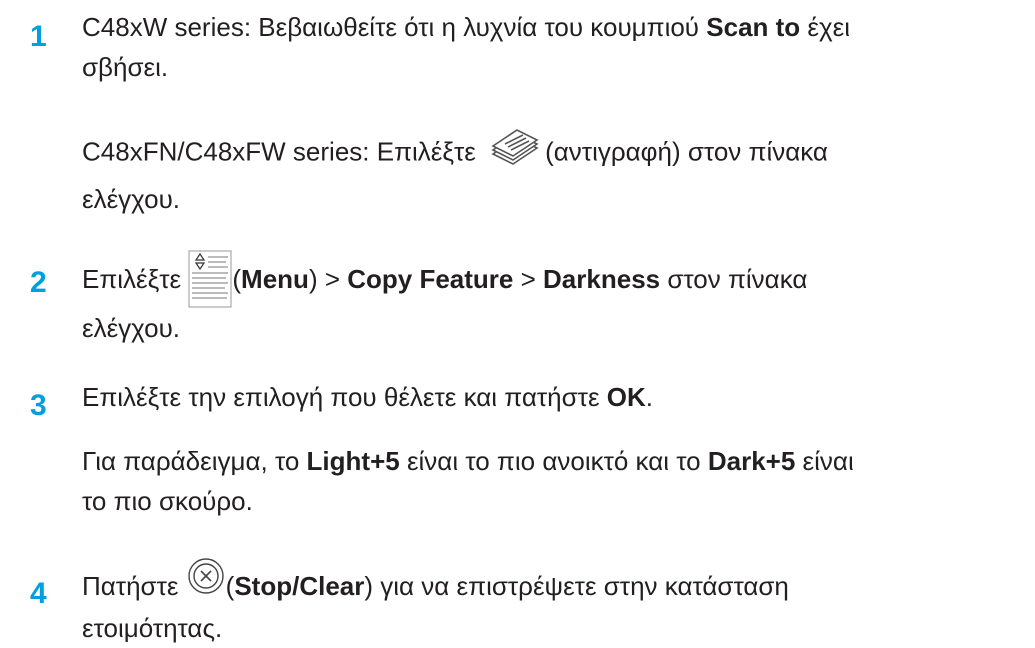 The image size is (1035, 648). Describe the element at coordinates (134, 586) in the screenshot. I see `step-4-text: Πατήστε` at that location.